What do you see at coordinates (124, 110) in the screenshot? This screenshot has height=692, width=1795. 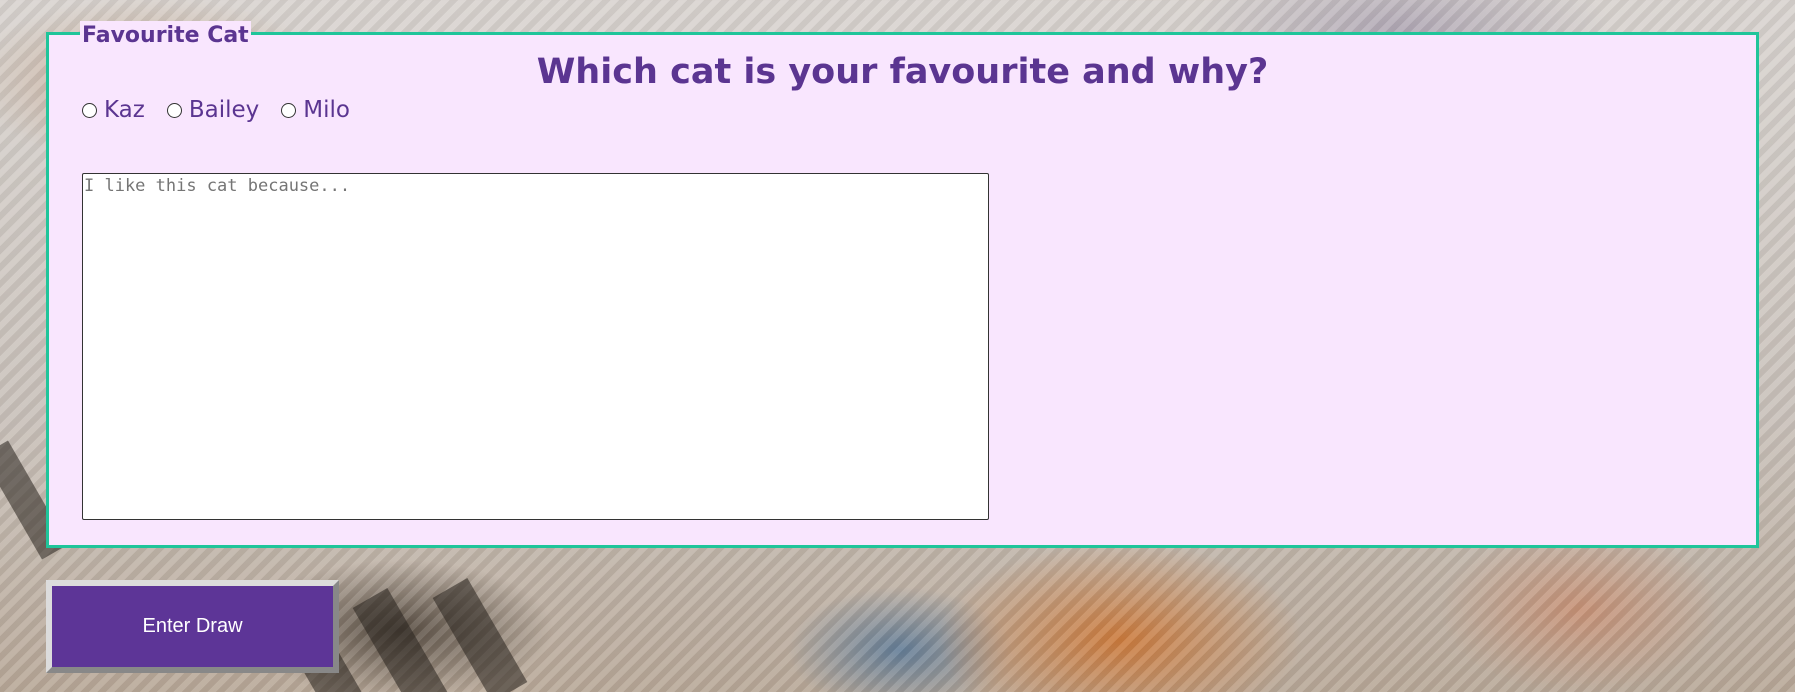 I see `radio-label-kaz: Kaz` at bounding box center [124, 110].